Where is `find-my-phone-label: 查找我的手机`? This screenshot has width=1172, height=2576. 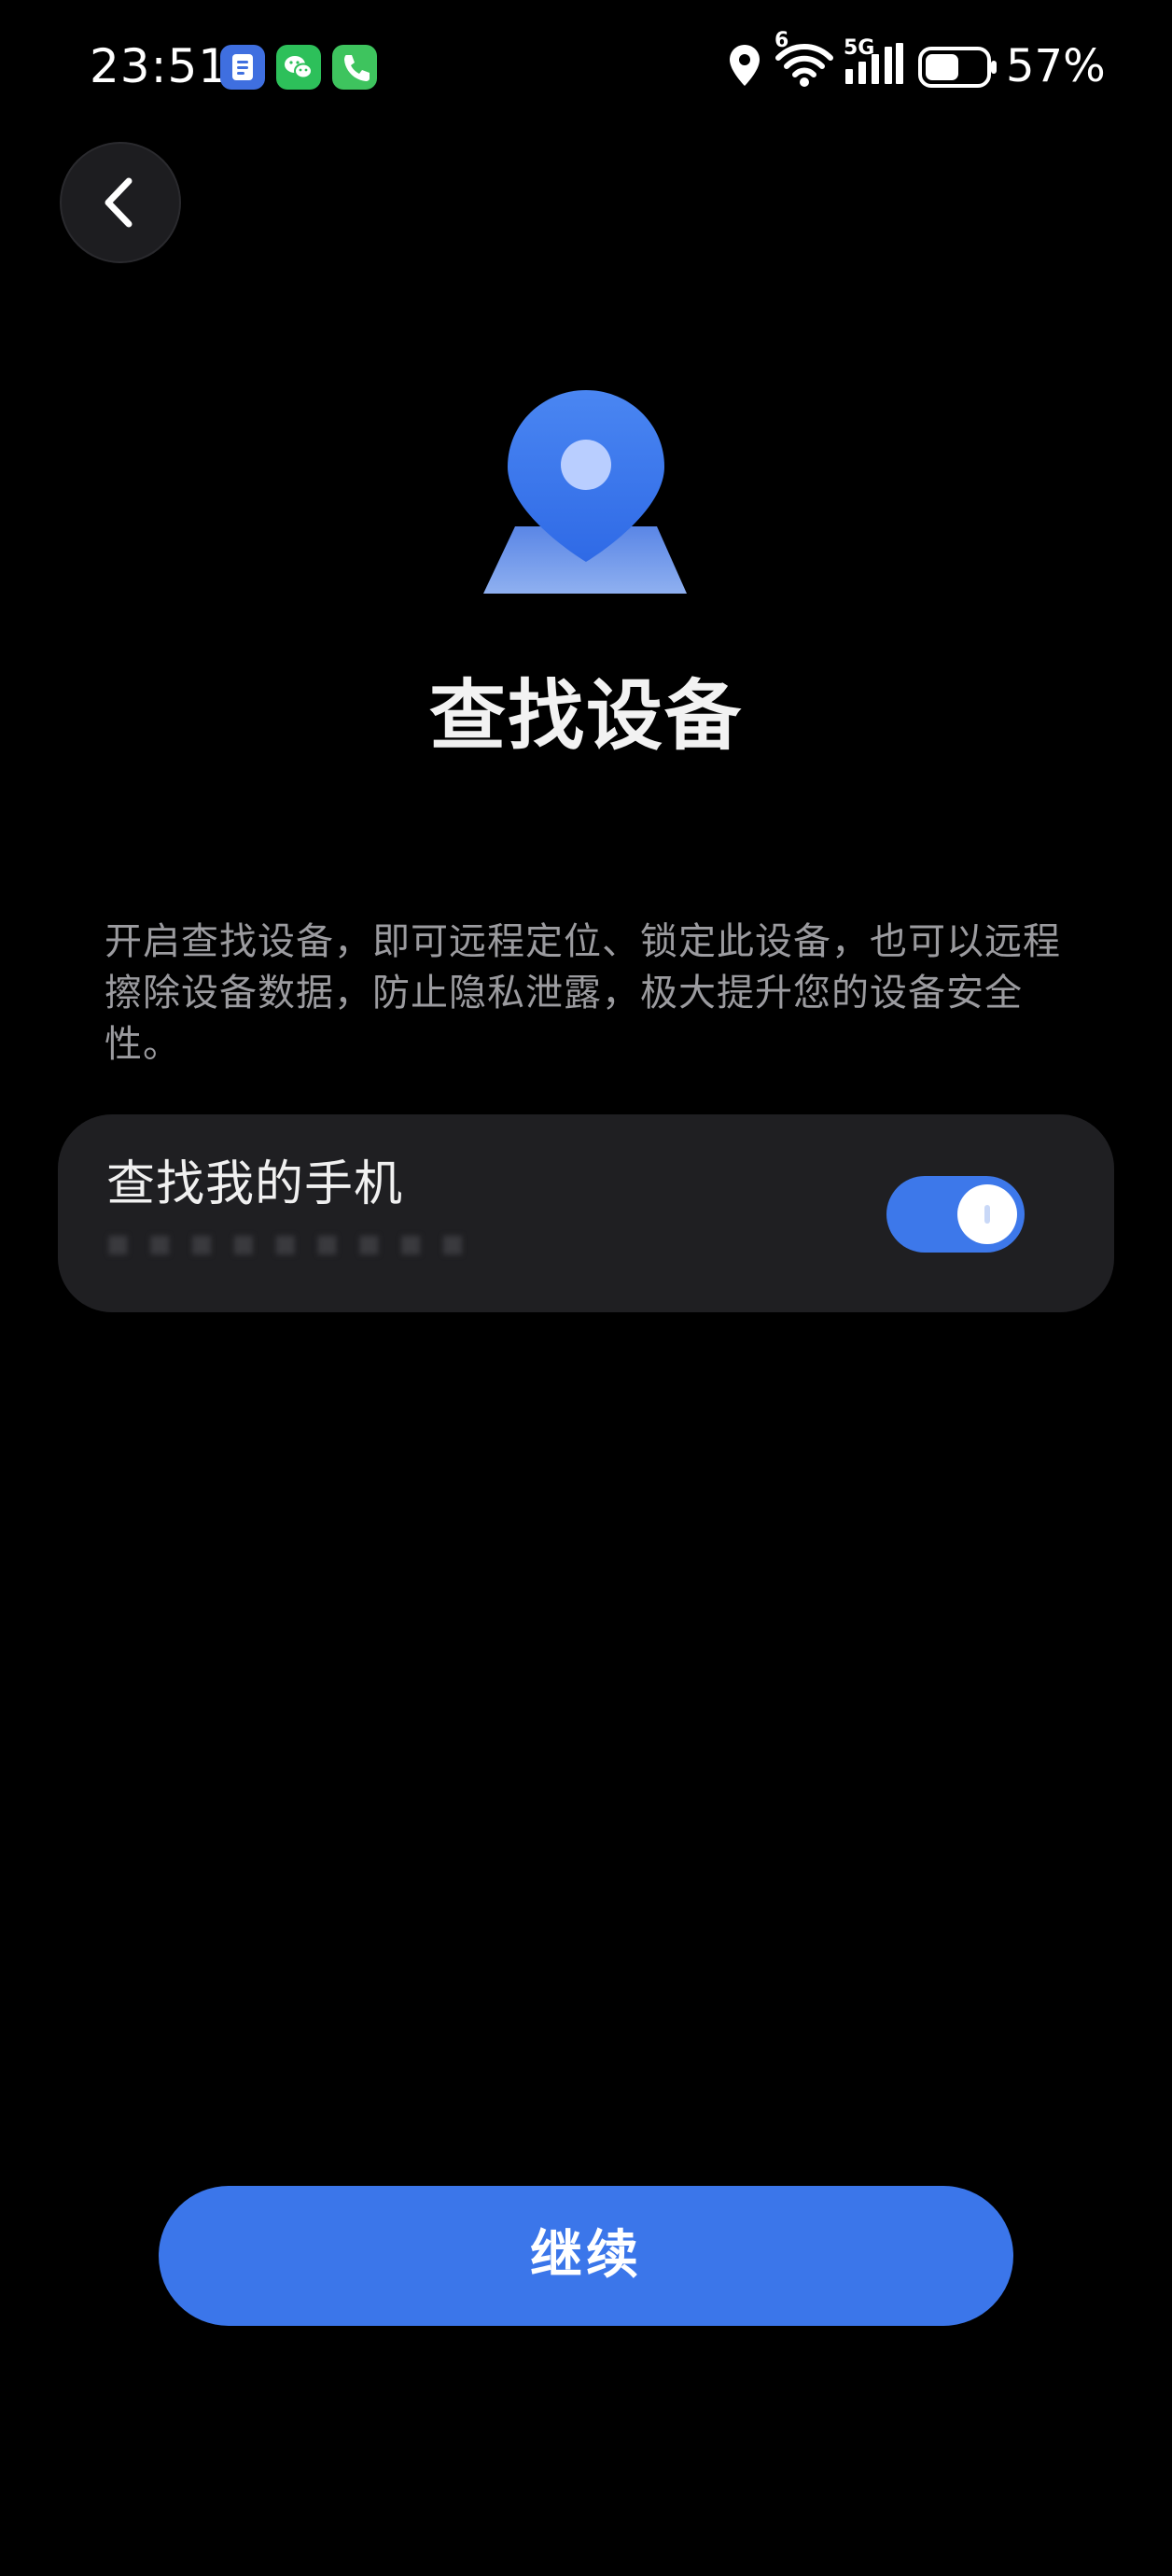
find-my-phone-label: 查找我的手机 is located at coordinates (255, 1184).